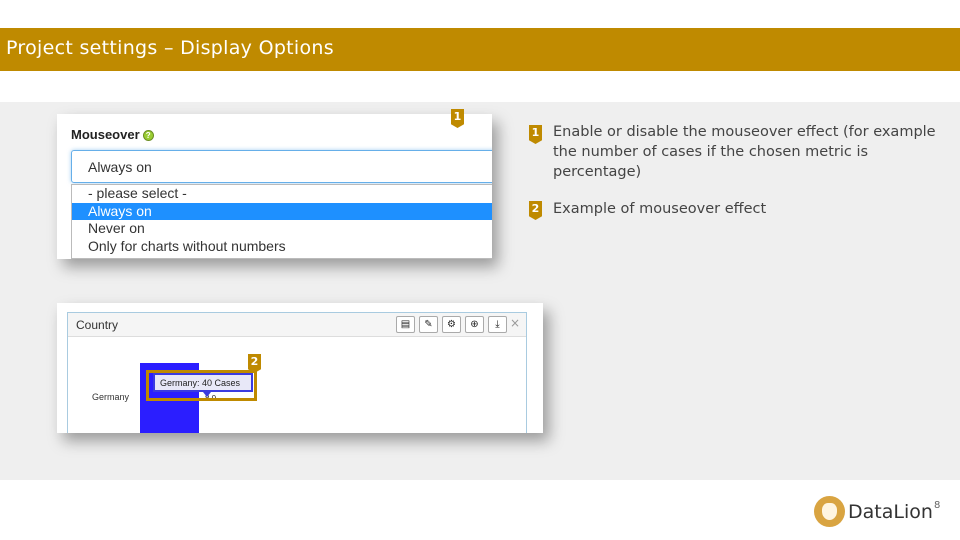  What do you see at coordinates (890, 512) in the screenshot?
I see `brand-name: DataLion` at bounding box center [890, 512].